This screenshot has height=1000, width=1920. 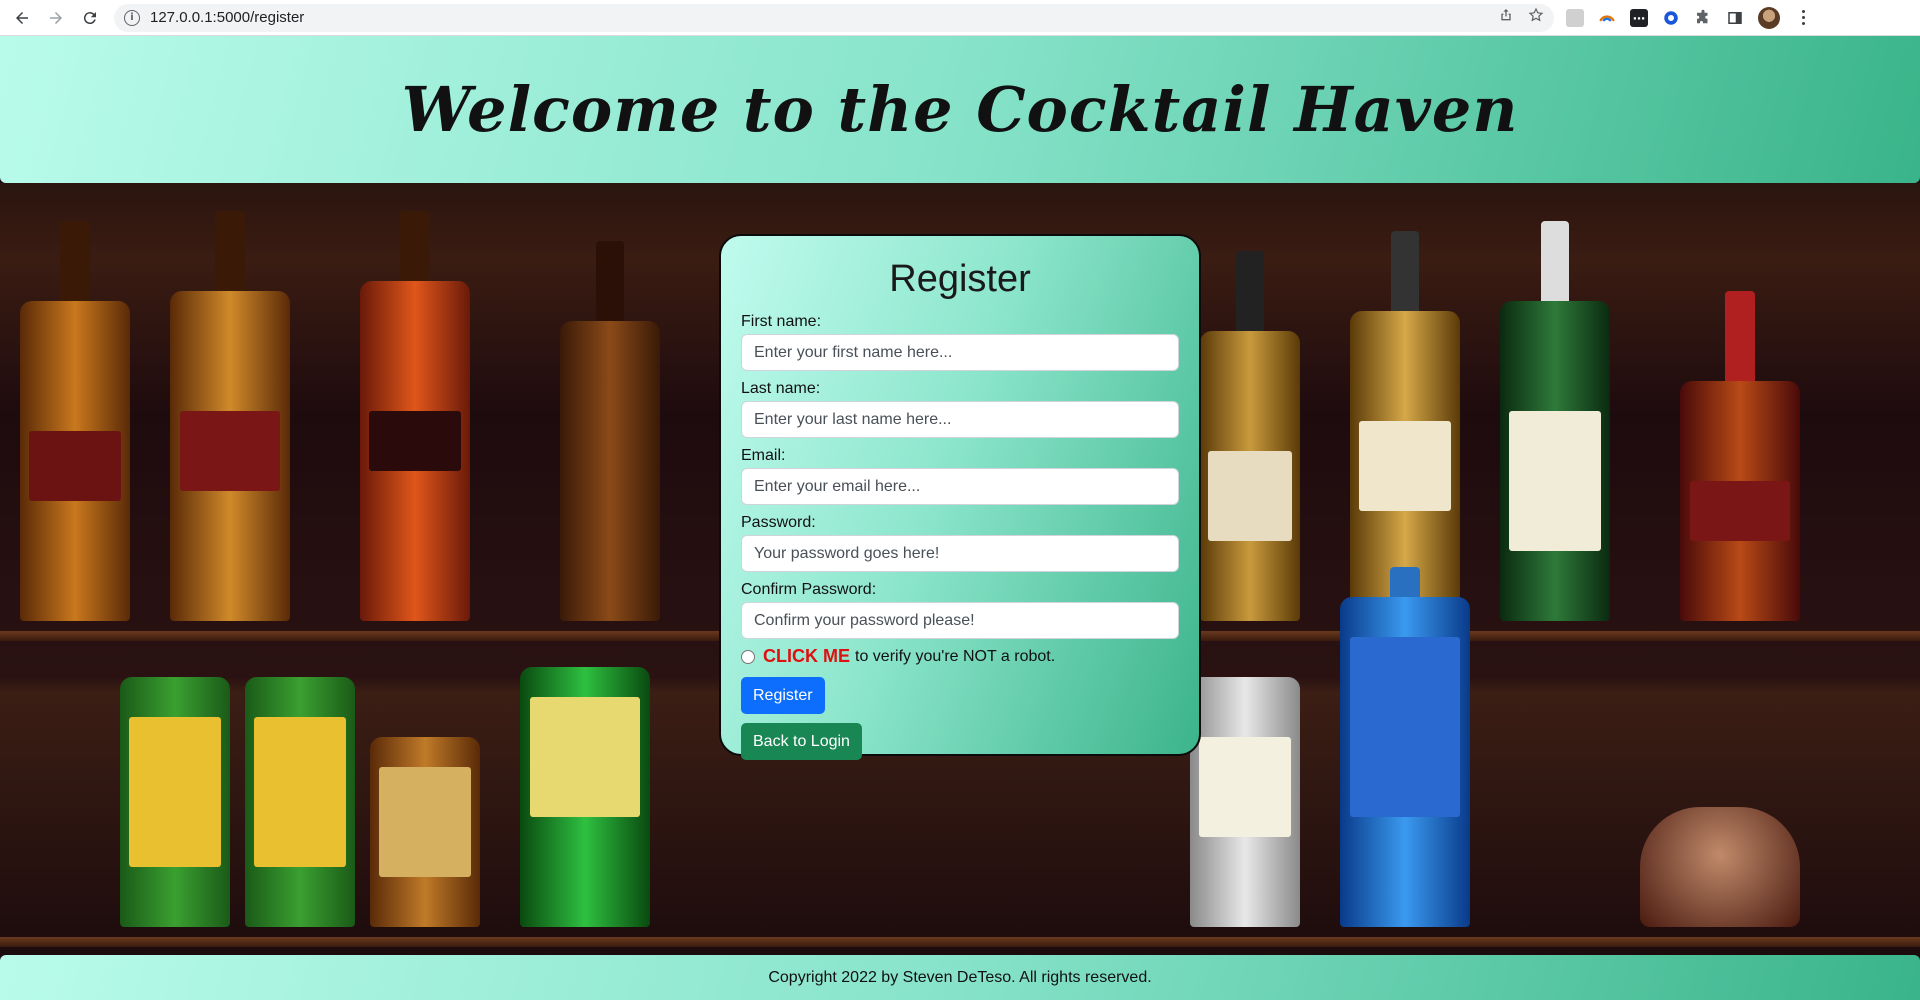 I want to click on first-name-label: First name:, so click(x=781, y=321).